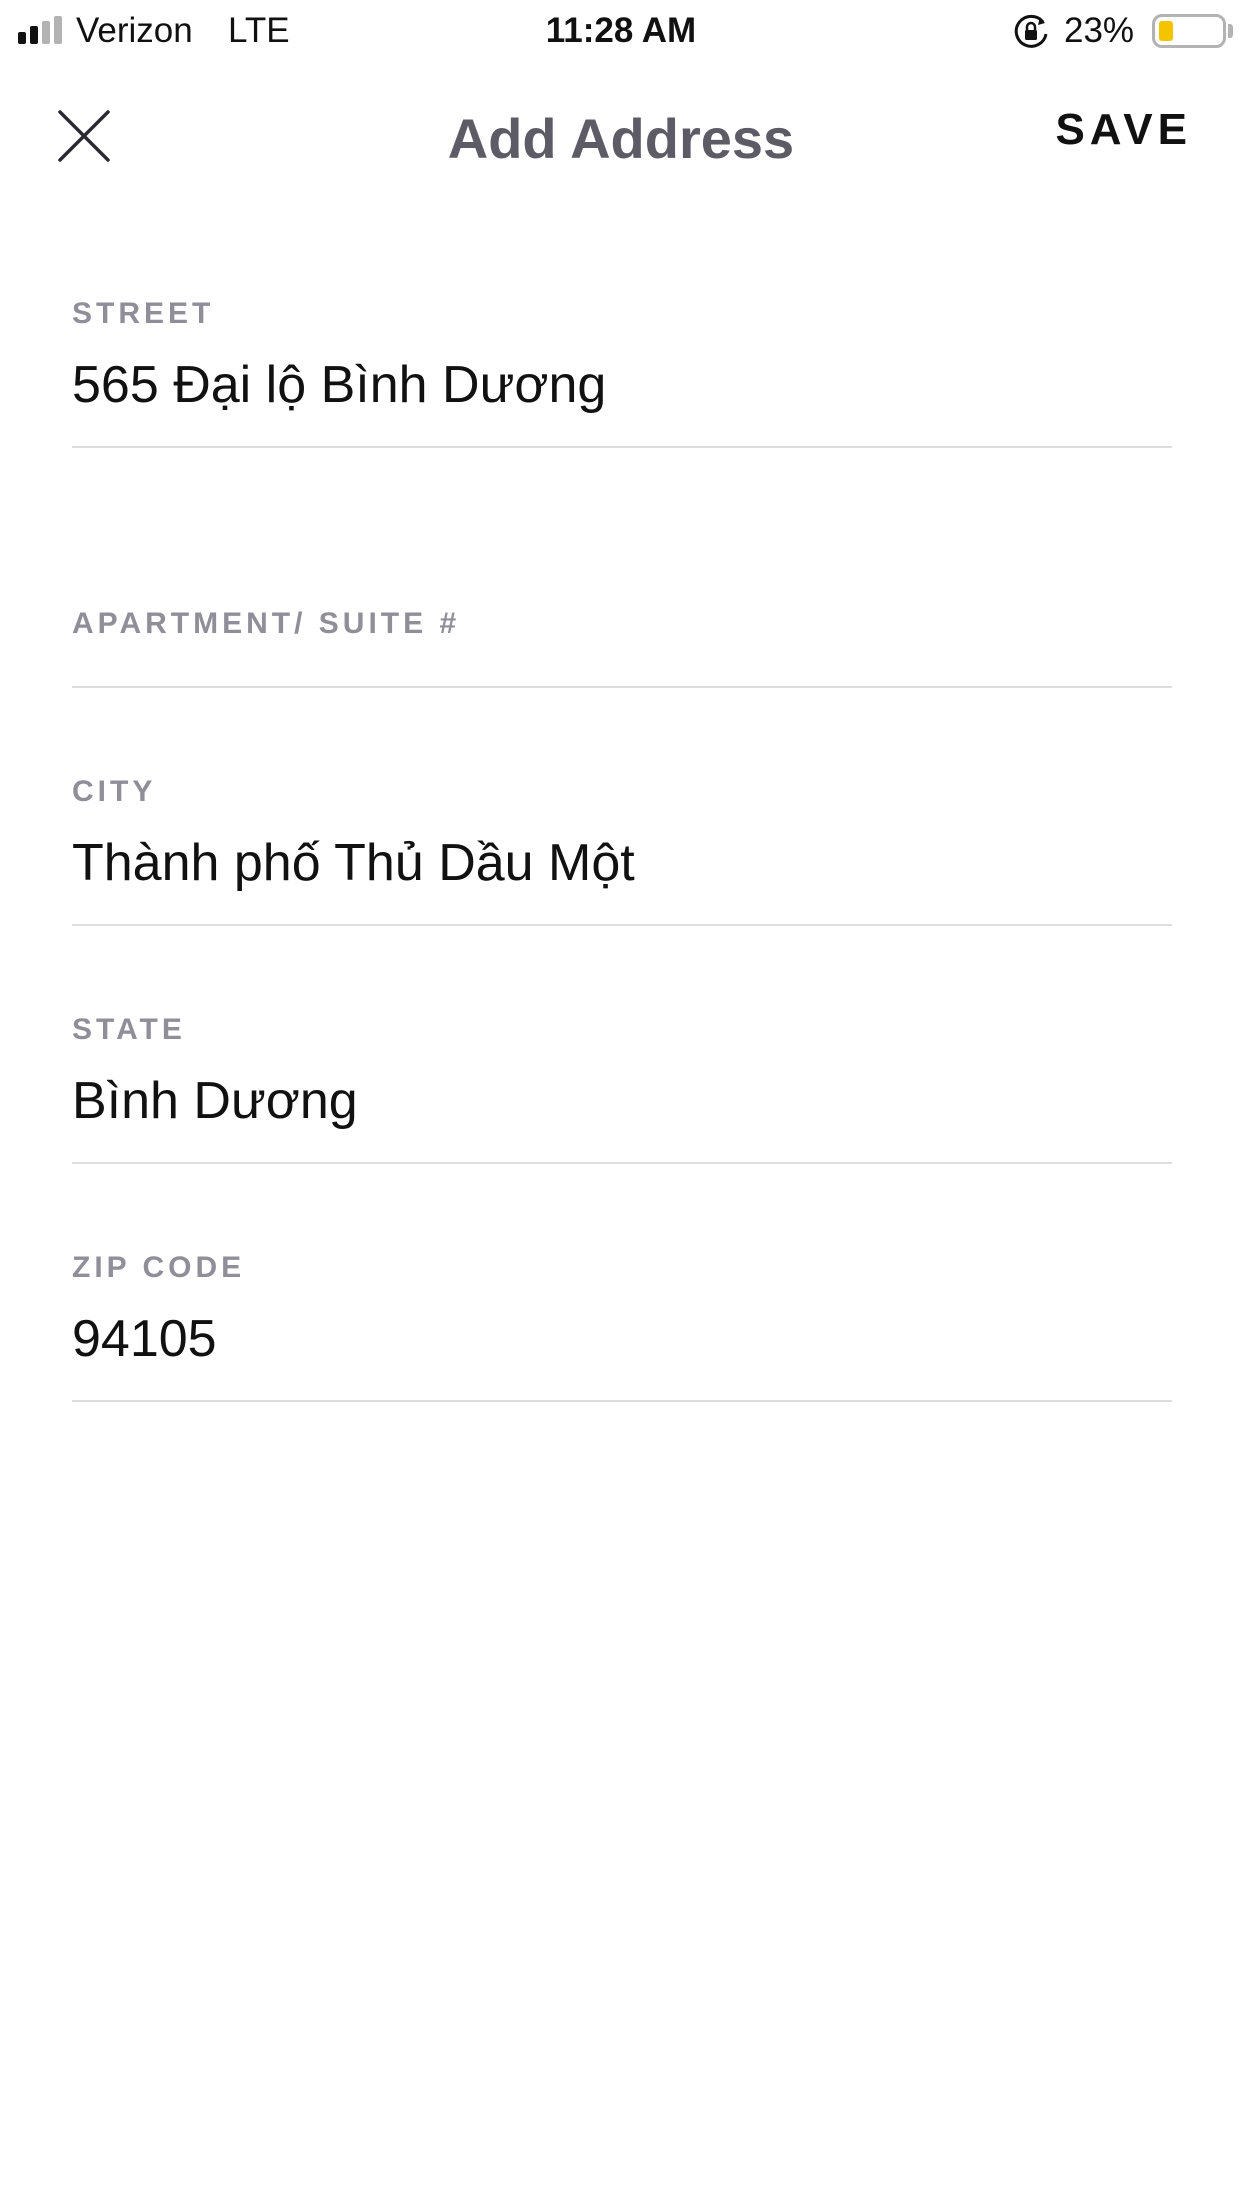 This screenshot has width=1242, height=2208. What do you see at coordinates (1166, 31) in the screenshot?
I see `battery-level-fill` at bounding box center [1166, 31].